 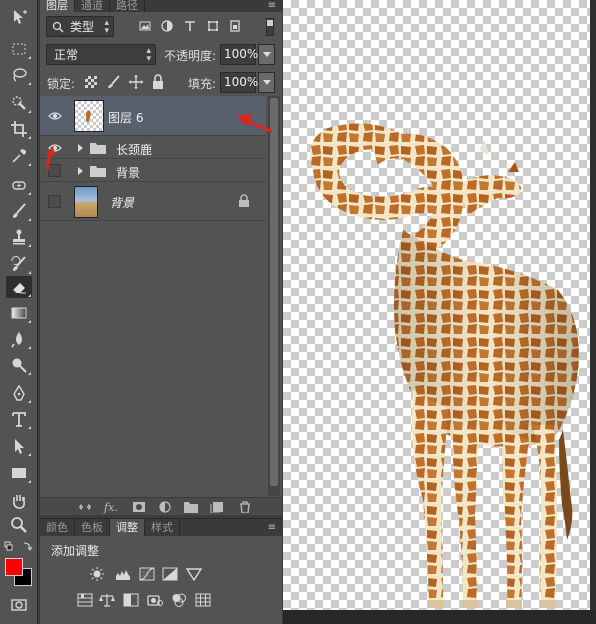 What do you see at coordinates (190, 26) in the screenshot?
I see `filter-type-icon` at bounding box center [190, 26].